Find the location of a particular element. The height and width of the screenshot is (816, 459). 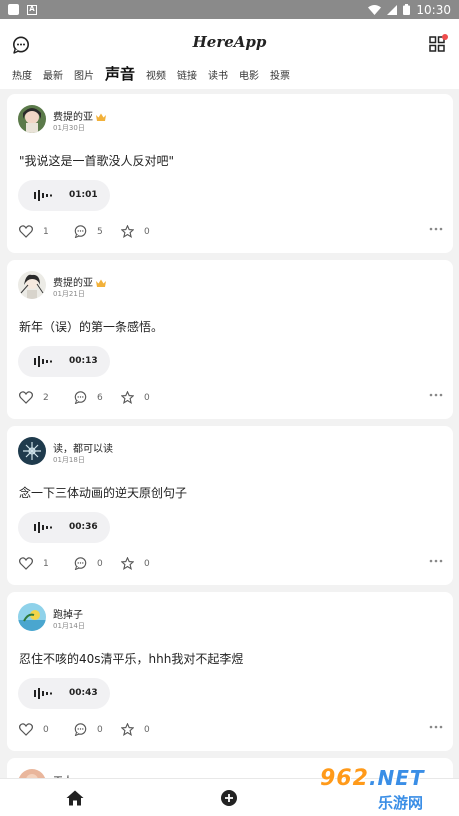

comment-button: 6 is located at coordinates (88, 397).